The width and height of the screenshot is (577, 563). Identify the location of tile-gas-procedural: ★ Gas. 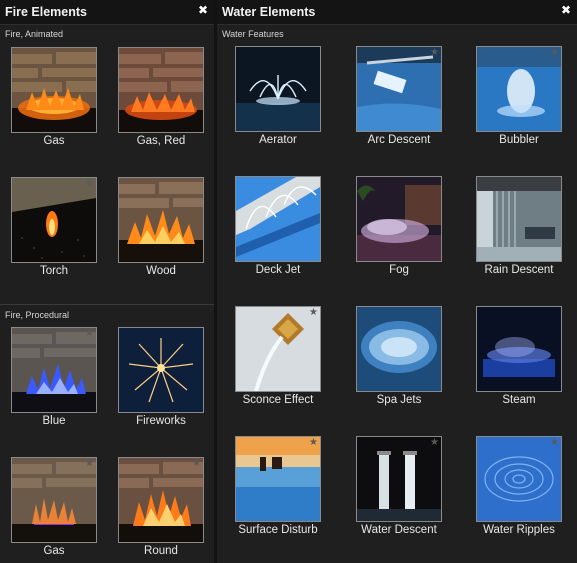
(54, 510).